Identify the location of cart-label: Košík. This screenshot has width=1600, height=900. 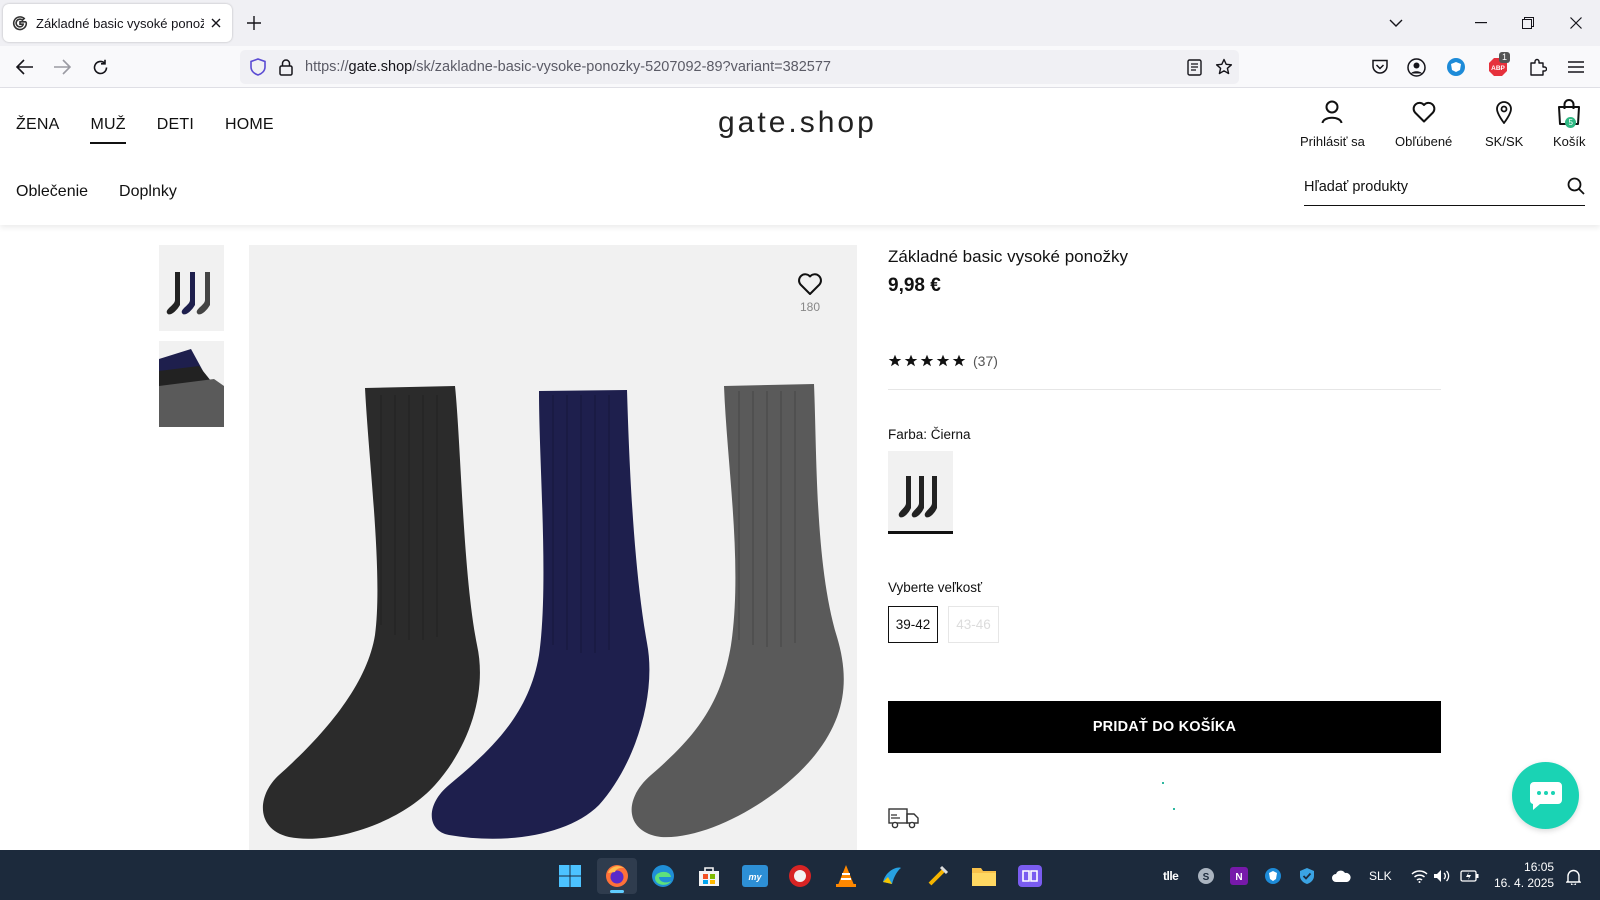
(1569, 141).